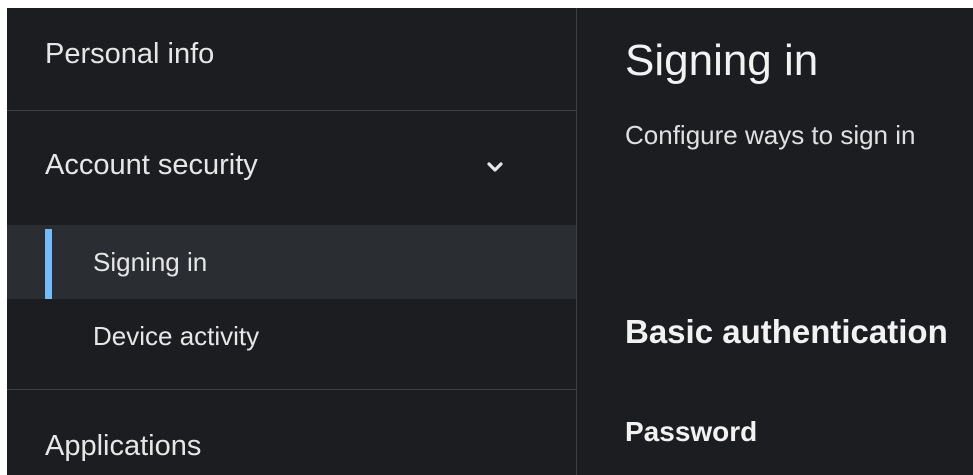 The height and width of the screenshot is (475, 973). I want to click on section-title: Basic authentication, so click(786, 331).